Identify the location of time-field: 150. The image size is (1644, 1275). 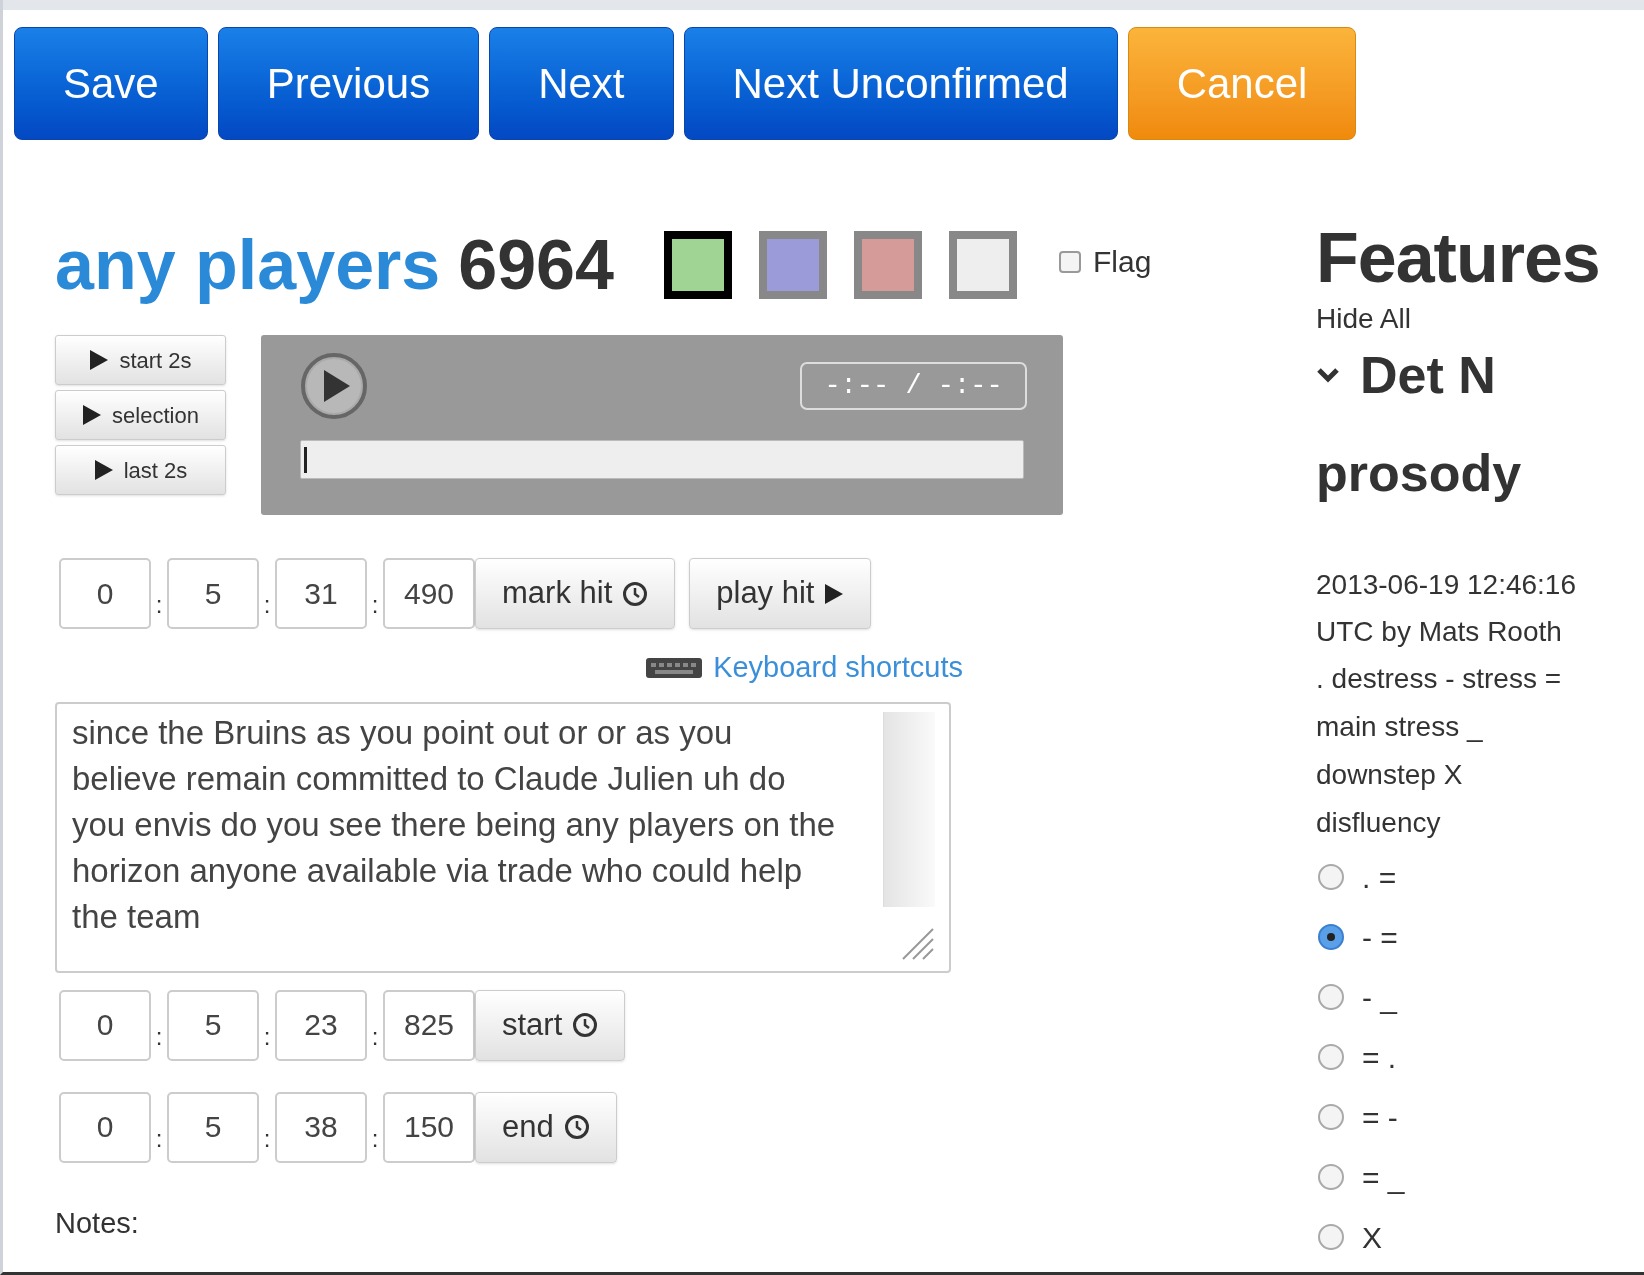
(429, 1127).